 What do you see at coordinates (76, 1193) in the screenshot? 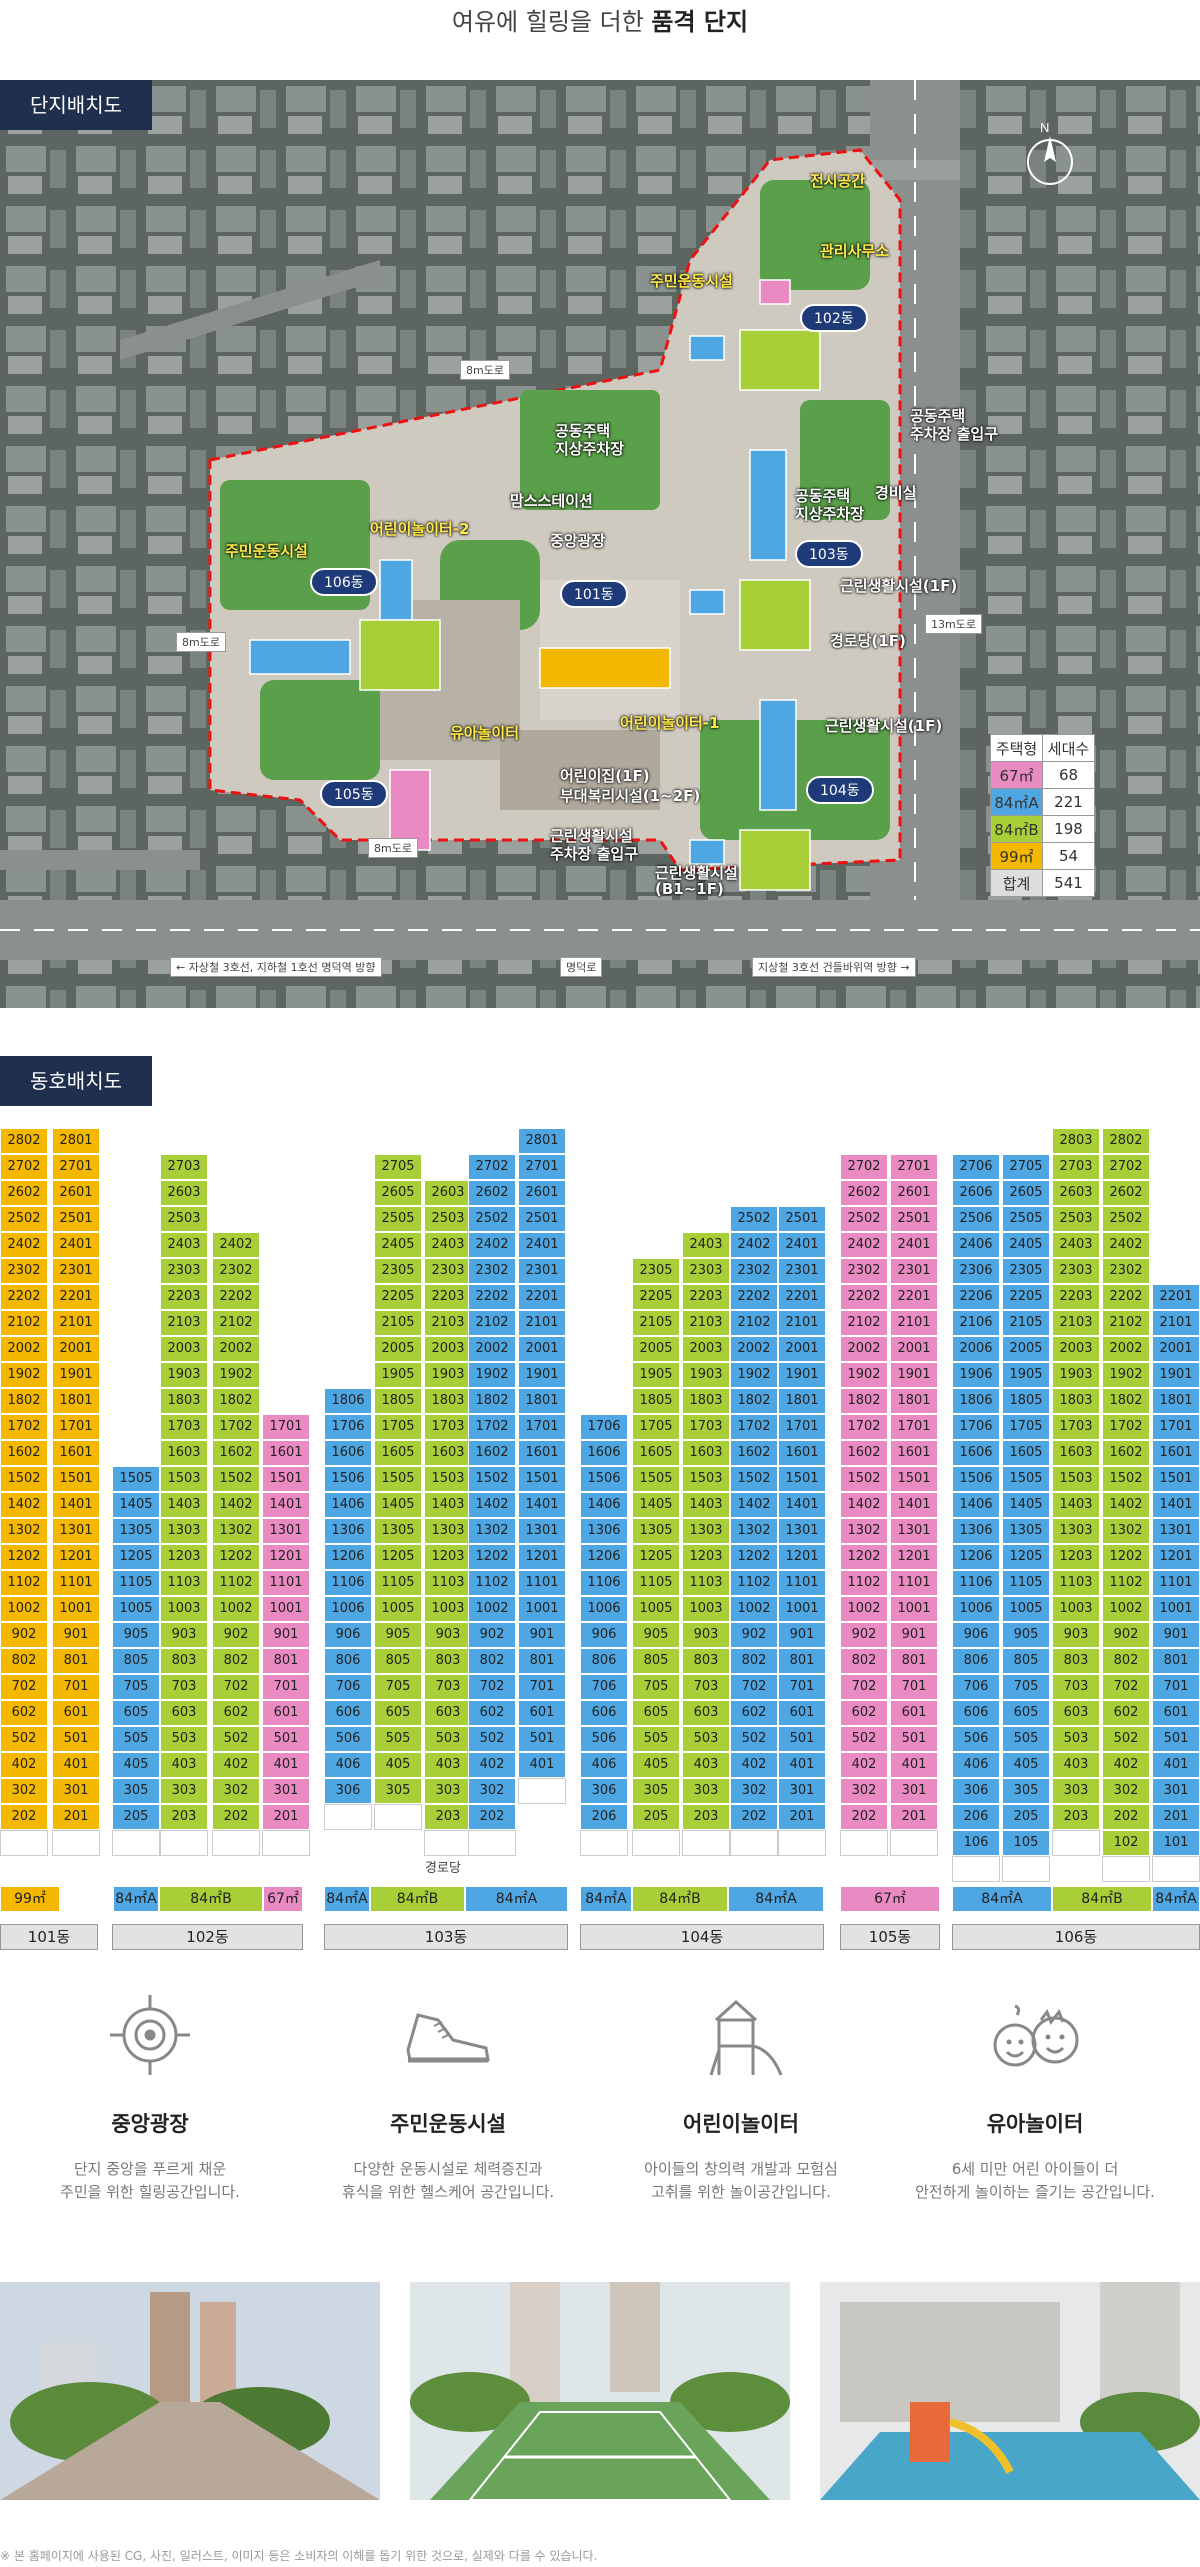
I see `unit-cell: 2601` at bounding box center [76, 1193].